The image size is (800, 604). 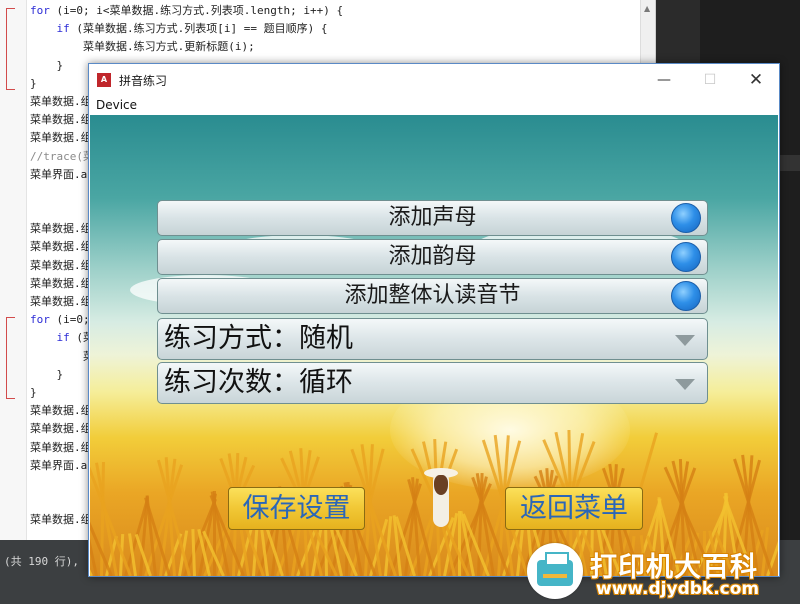 I want to click on maximize-button: ☐, so click(x=710, y=80).